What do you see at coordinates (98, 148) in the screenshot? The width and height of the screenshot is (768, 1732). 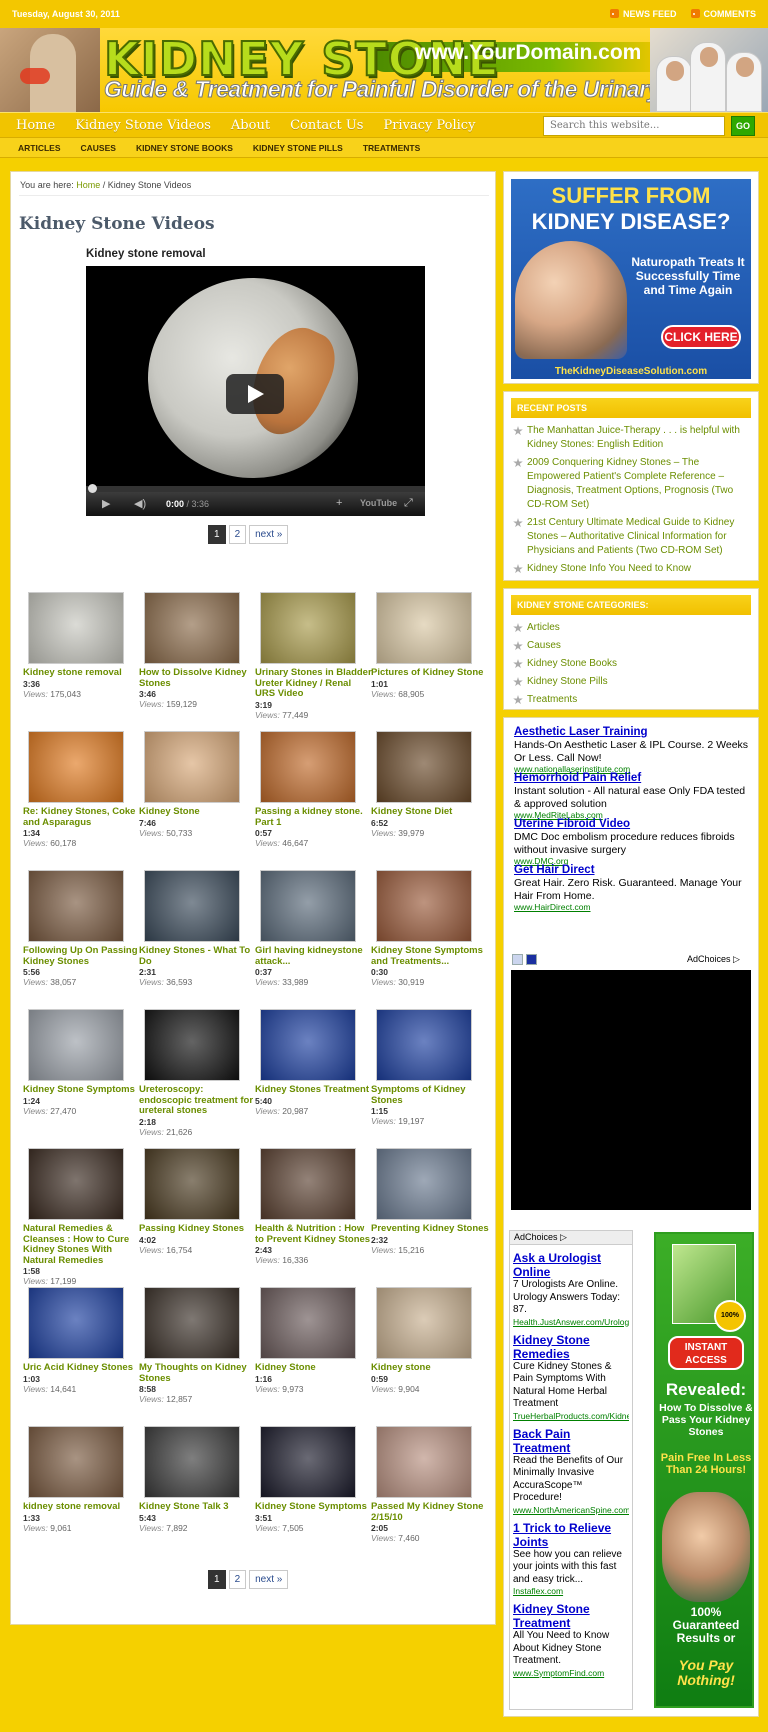 I see `subnav-causes: CAUSES` at bounding box center [98, 148].